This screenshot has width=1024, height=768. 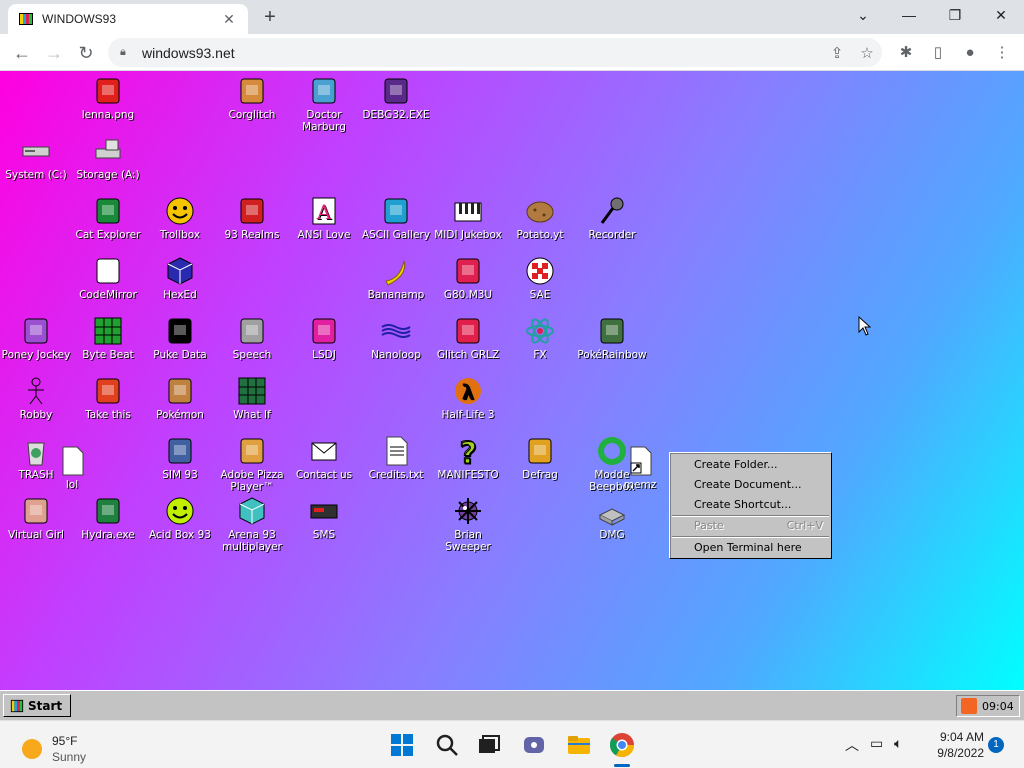 I want to click on desktop-icon: Acid Box 93, so click(x=180, y=518).